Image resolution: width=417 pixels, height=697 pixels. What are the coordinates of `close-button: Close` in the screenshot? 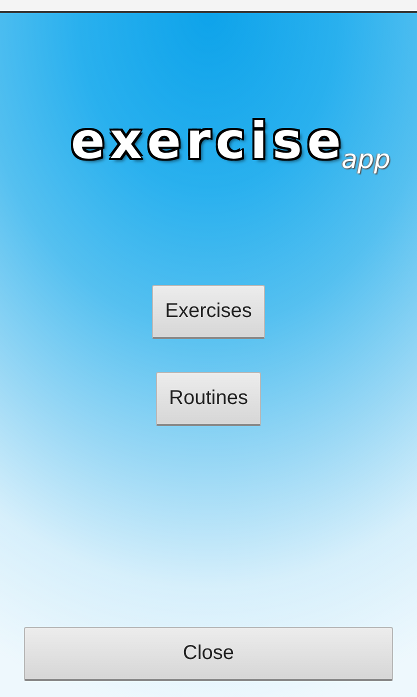 It's located at (208, 654).